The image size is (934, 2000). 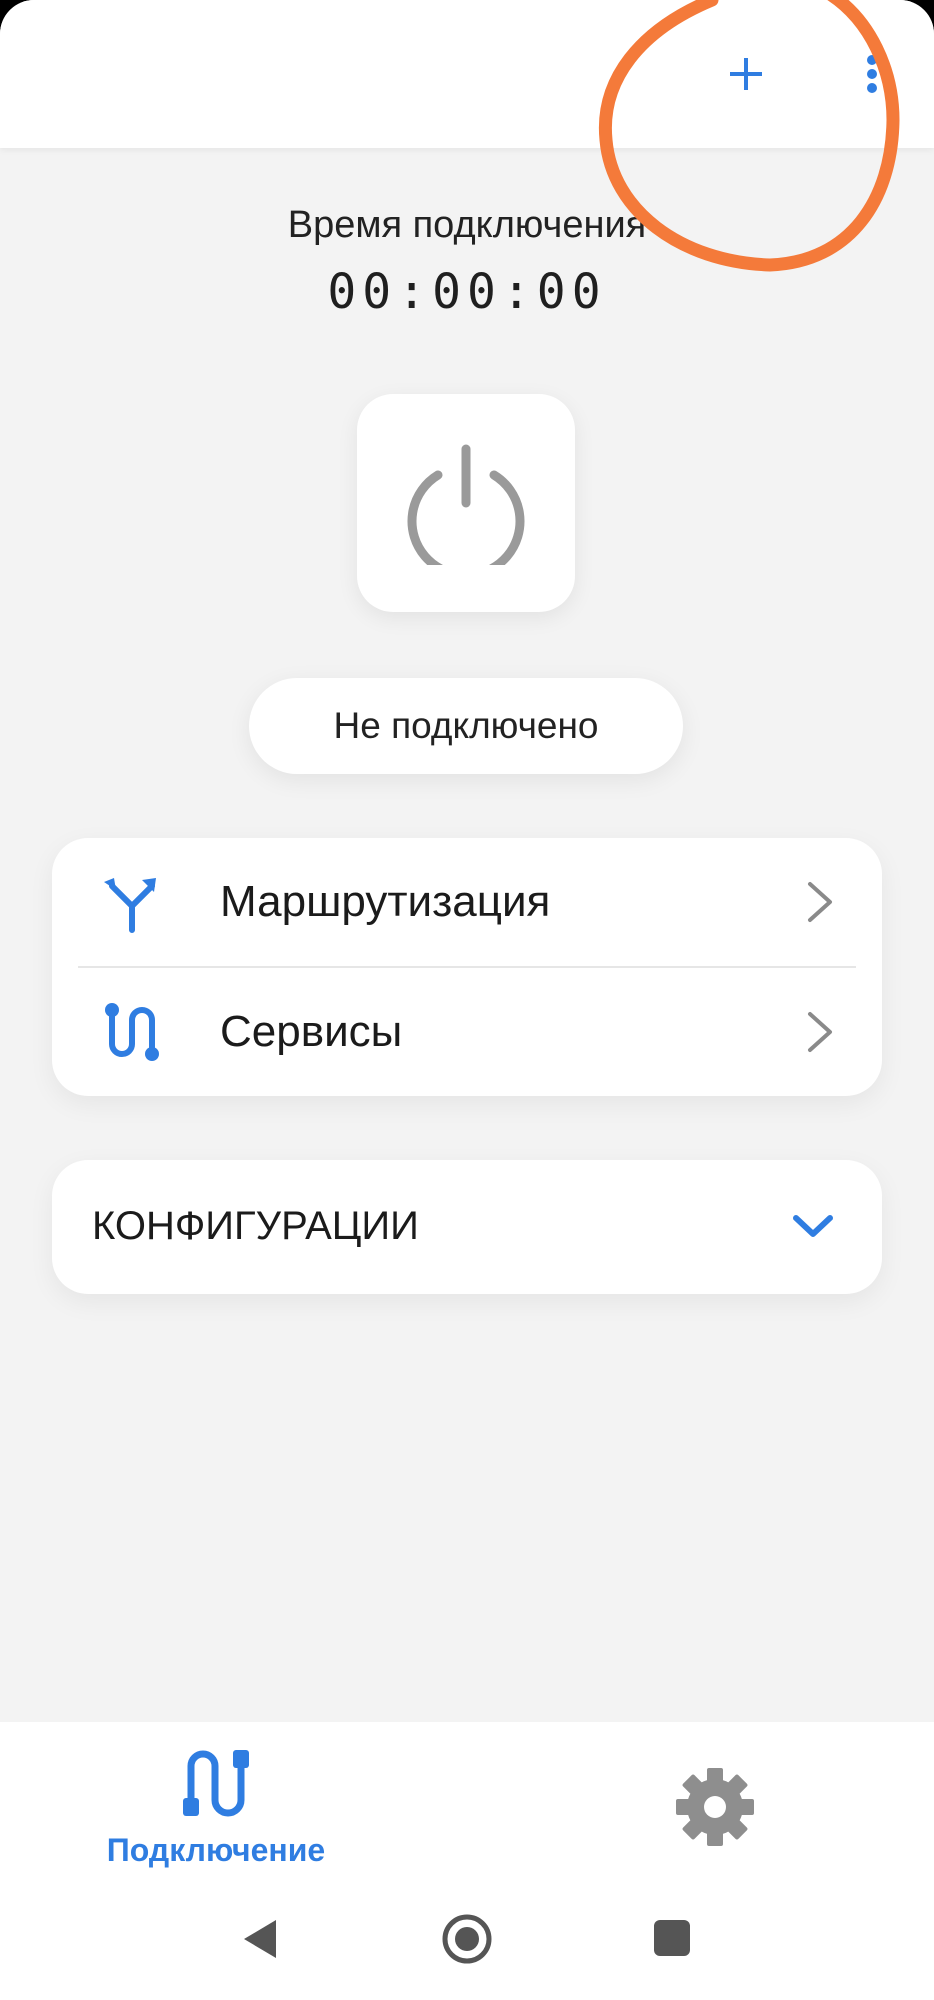 I want to click on connection-timer: 00:00:00, so click(x=467, y=292).